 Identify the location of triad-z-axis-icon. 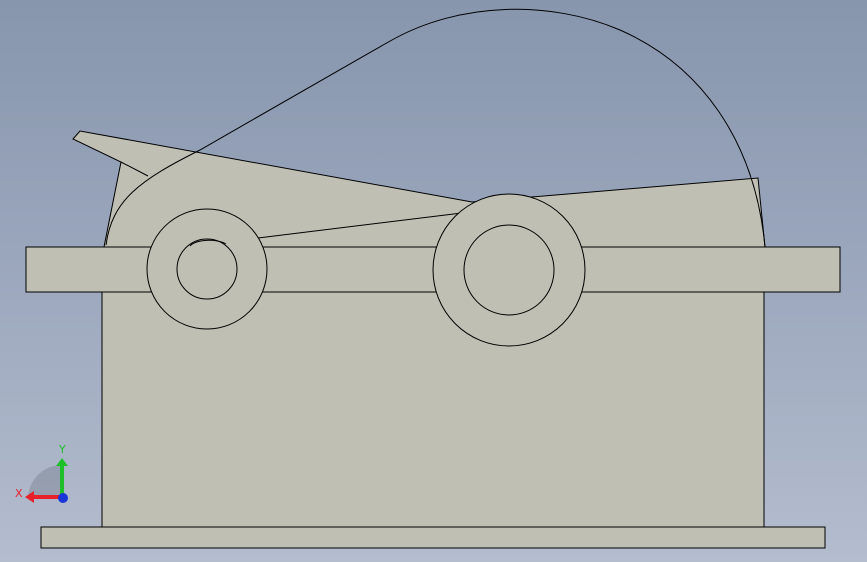
(63, 498).